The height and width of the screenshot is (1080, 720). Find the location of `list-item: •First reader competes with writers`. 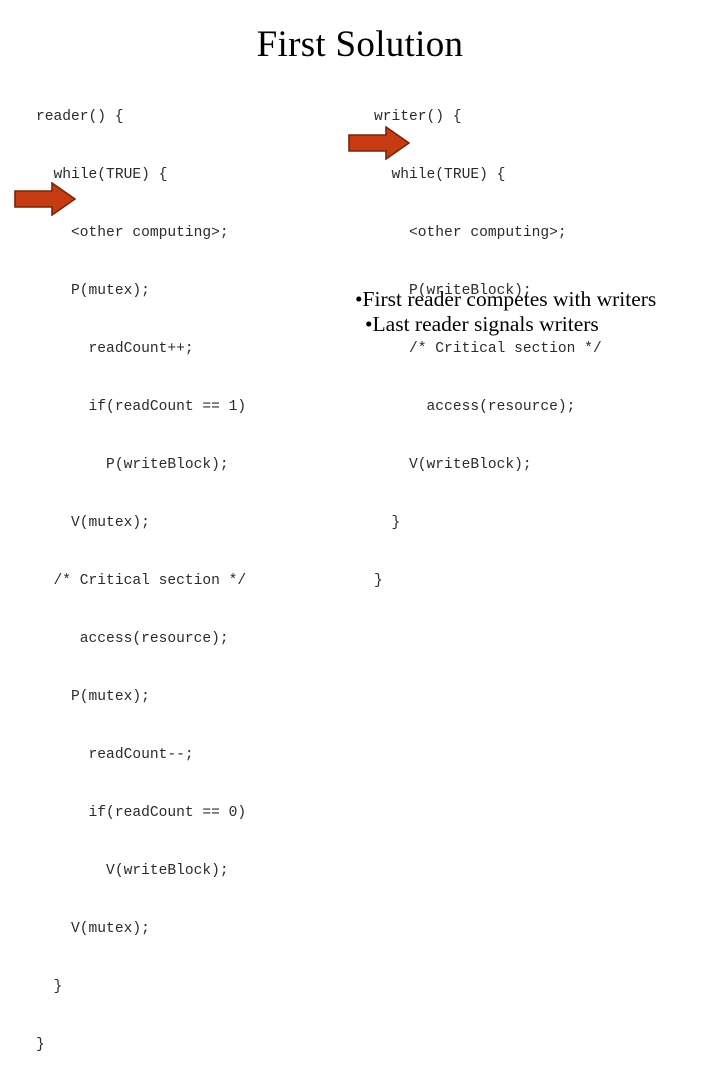

list-item: •First reader competes with writers is located at coordinates (530, 299).